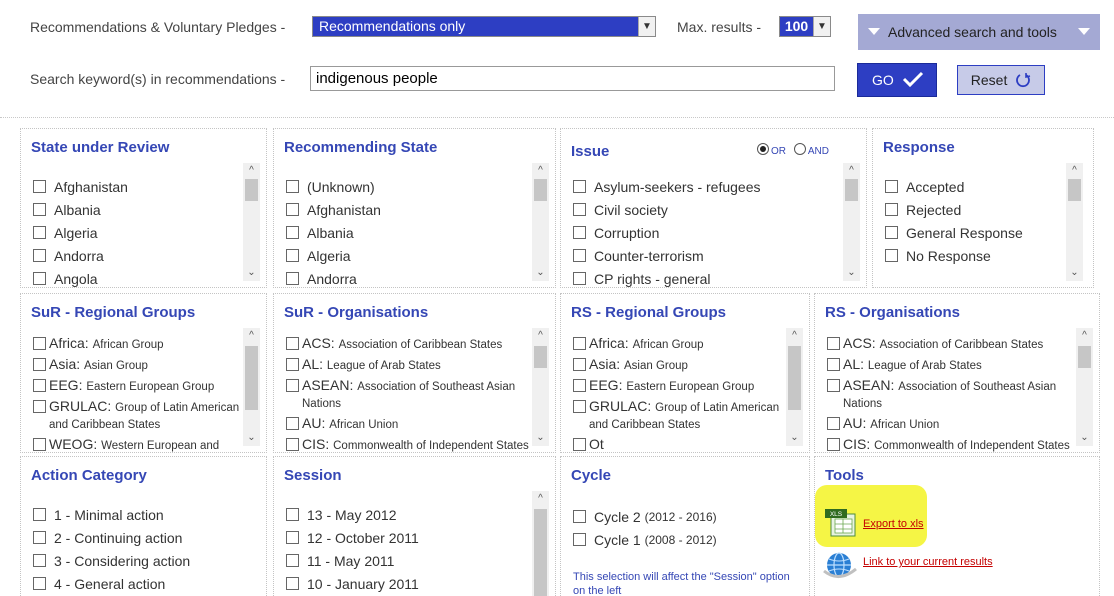  Describe the element at coordinates (977, 232) in the screenshot. I see `list-item: General Response` at that location.